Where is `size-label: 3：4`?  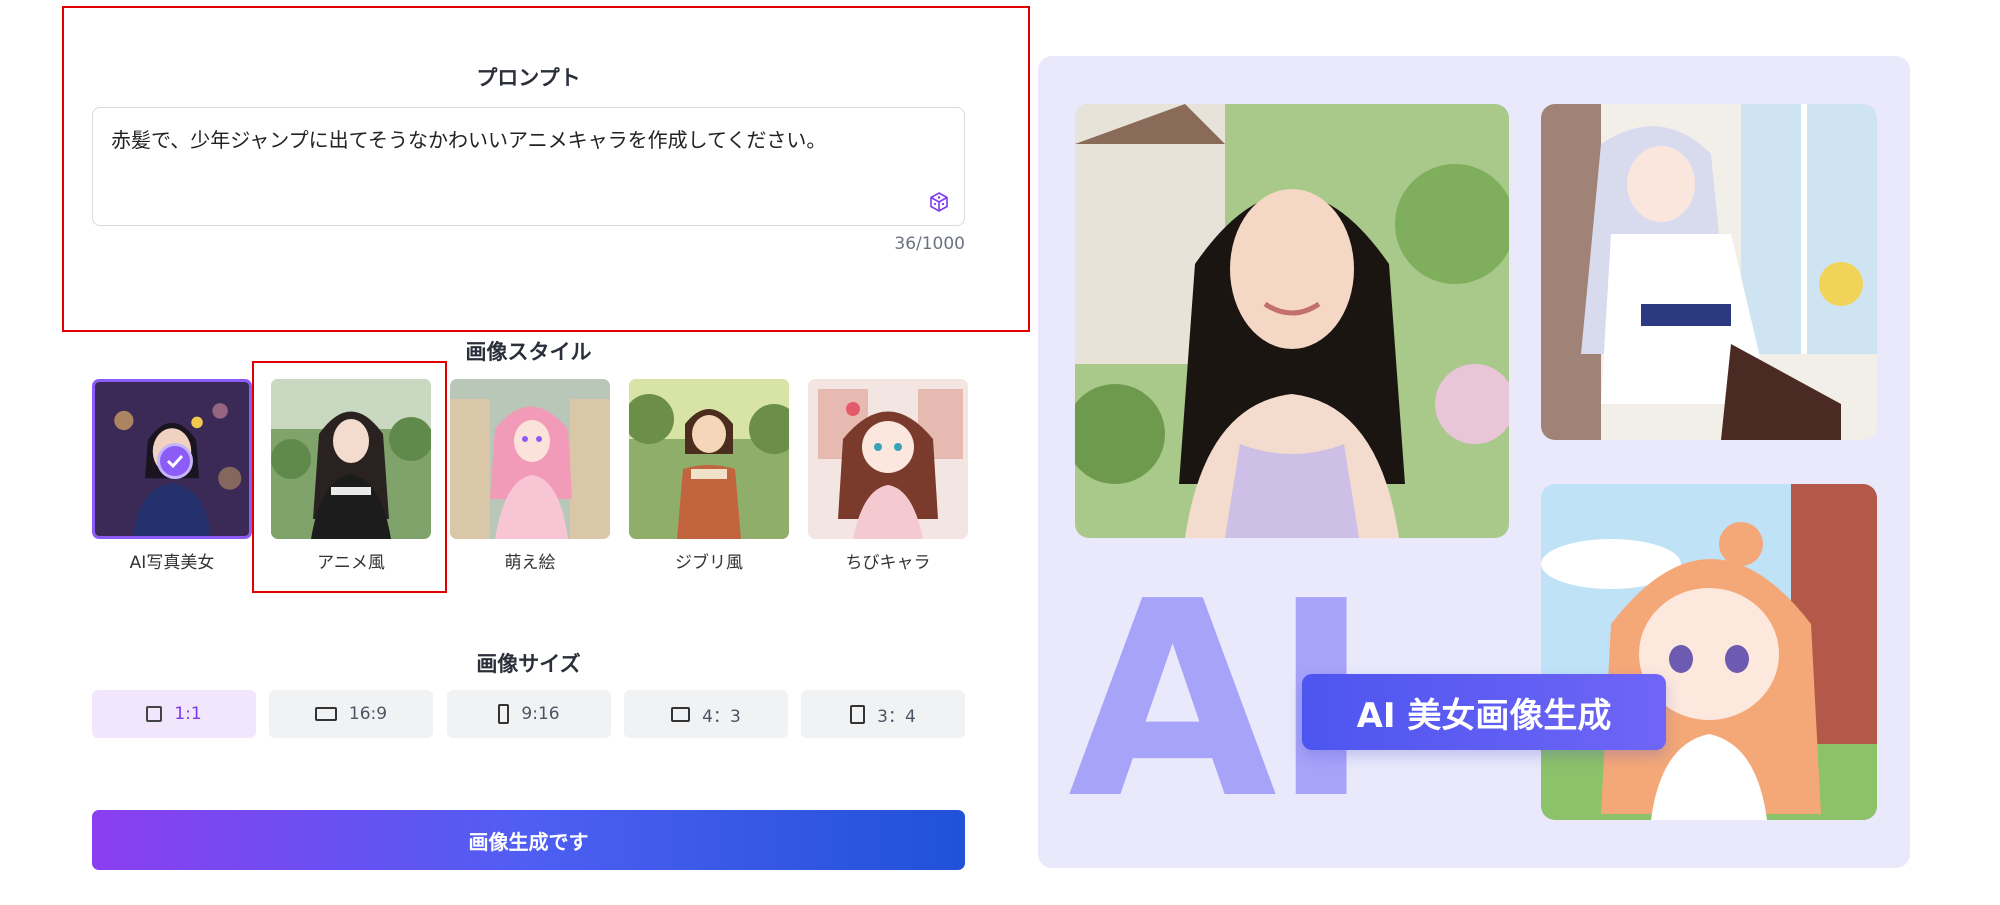 size-label: 3：4 is located at coordinates (896, 716).